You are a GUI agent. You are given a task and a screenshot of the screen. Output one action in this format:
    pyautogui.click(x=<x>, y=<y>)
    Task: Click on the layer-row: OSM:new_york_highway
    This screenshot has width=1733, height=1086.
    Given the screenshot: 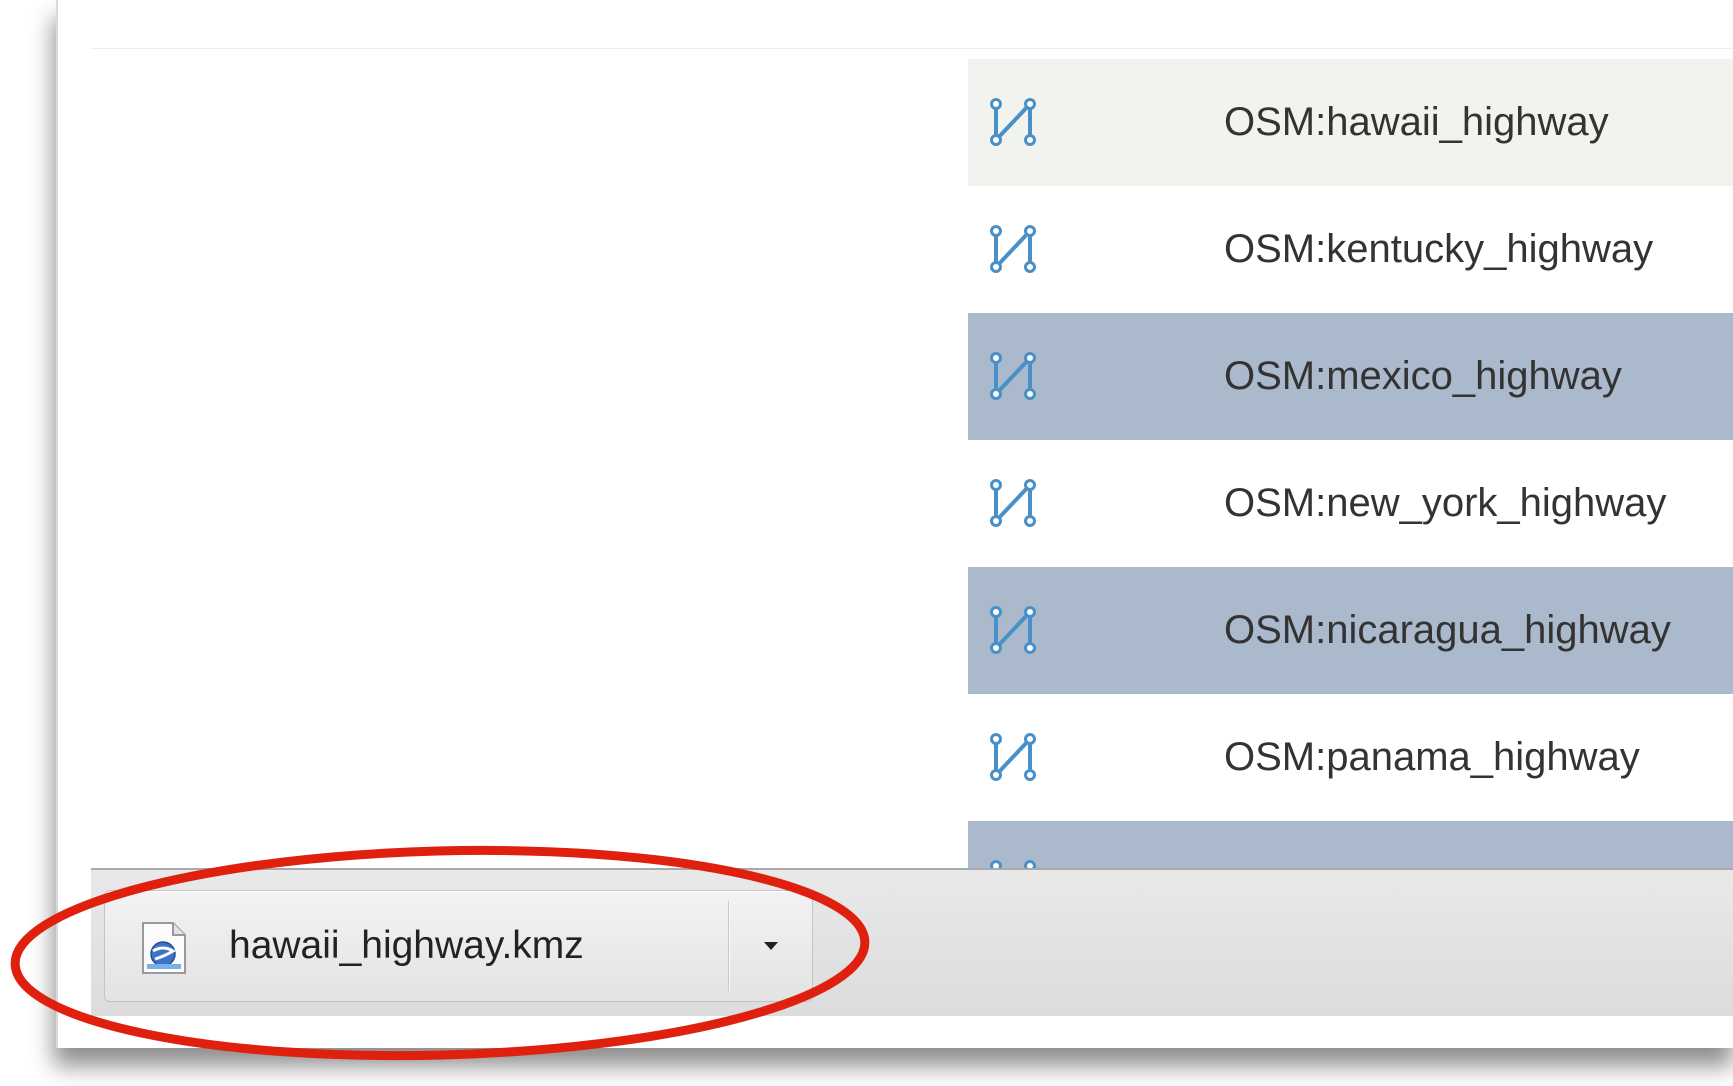 What is the action you would take?
    pyautogui.click(x=1350, y=503)
    